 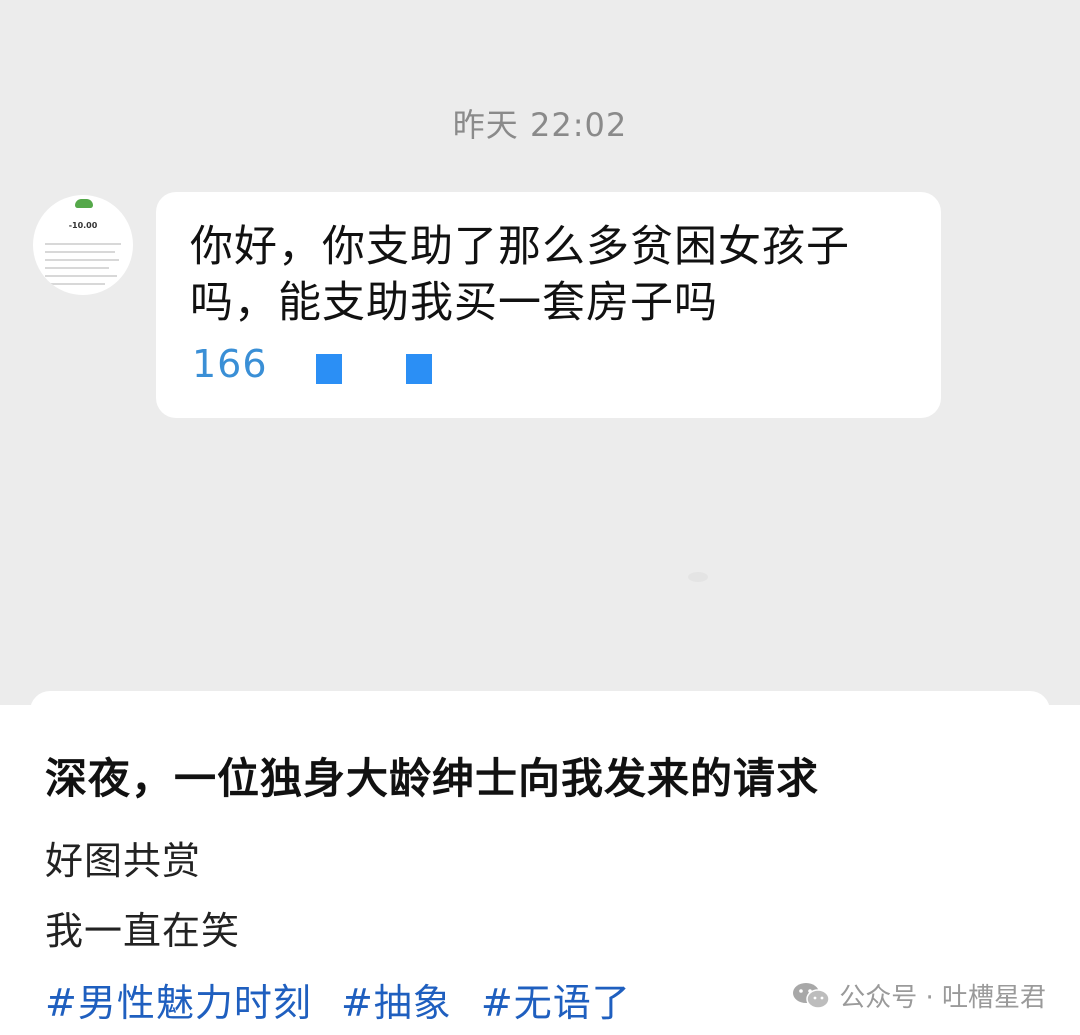 What do you see at coordinates (698, 577) in the screenshot?
I see `background-artifact` at bounding box center [698, 577].